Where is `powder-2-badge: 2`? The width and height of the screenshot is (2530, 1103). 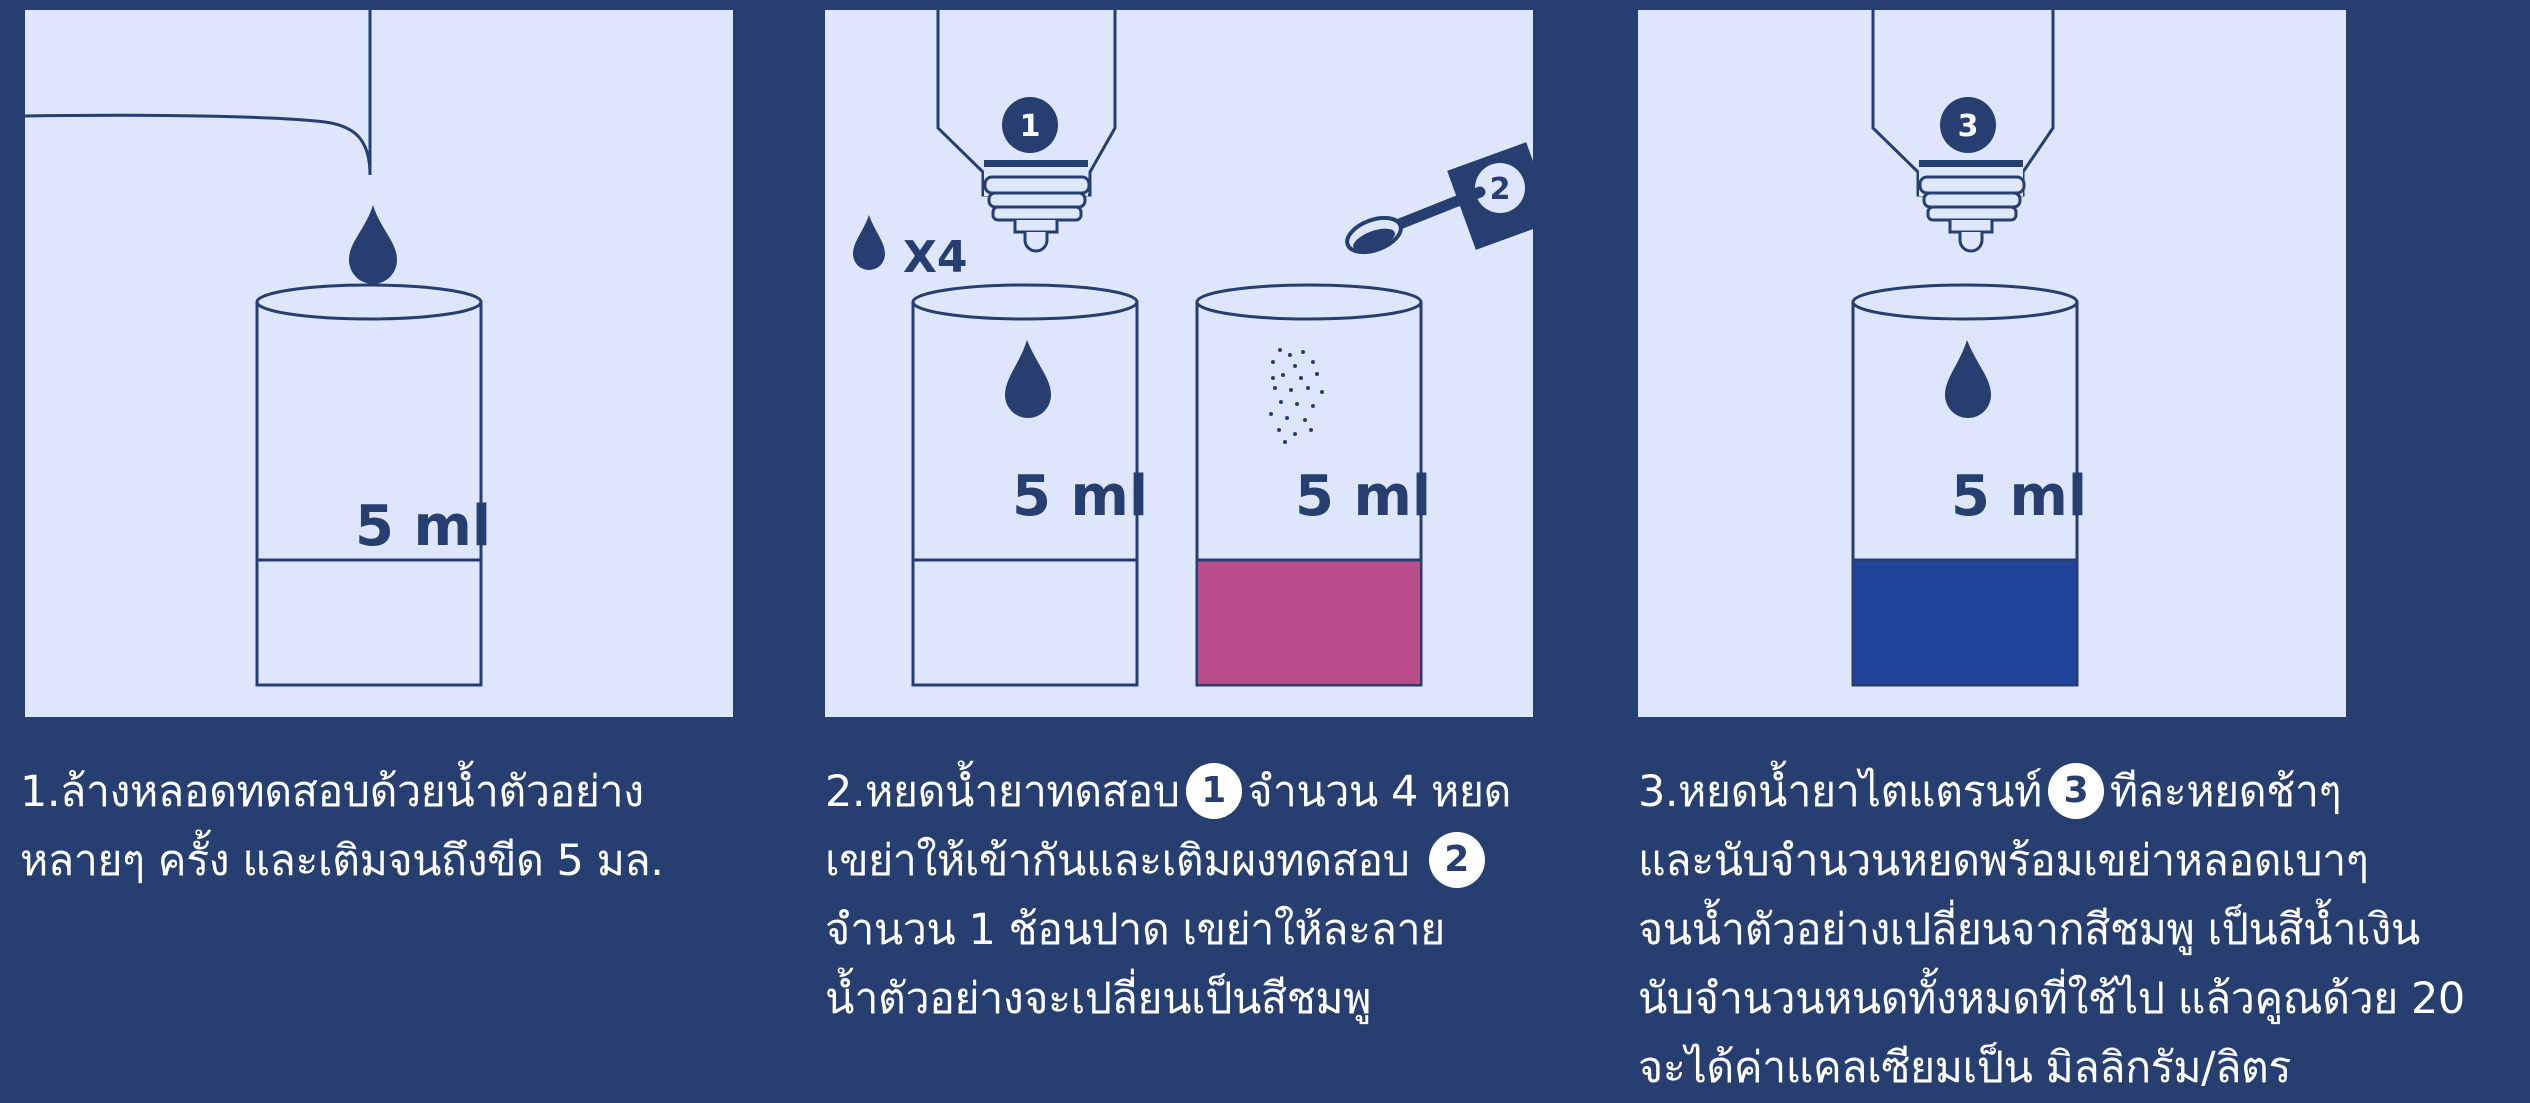
powder-2-badge: 2 is located at coordinates (1456, 859).